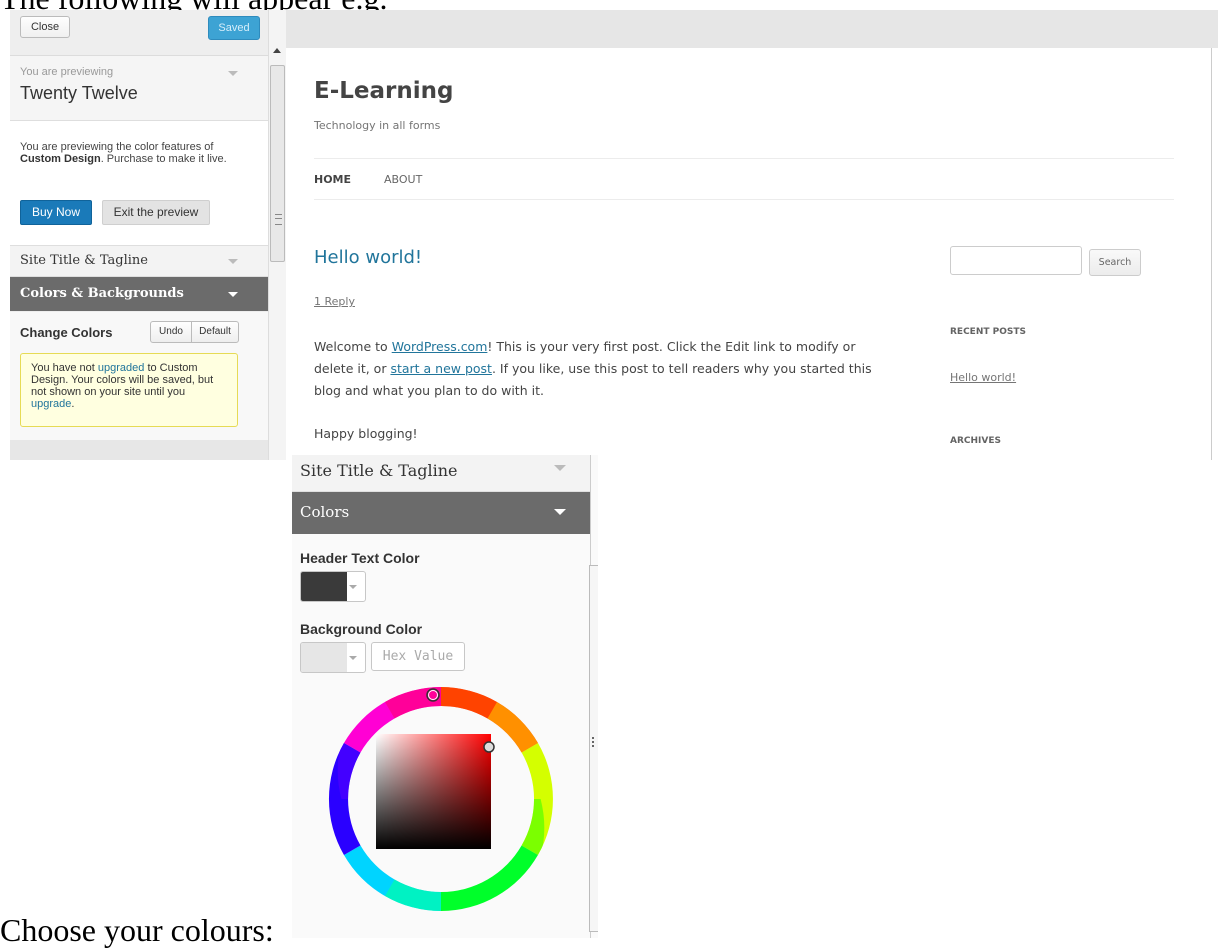 This screenshot has width=1218, height=948. I want to click on previewing-label: You are previewing, so click(67, 72).